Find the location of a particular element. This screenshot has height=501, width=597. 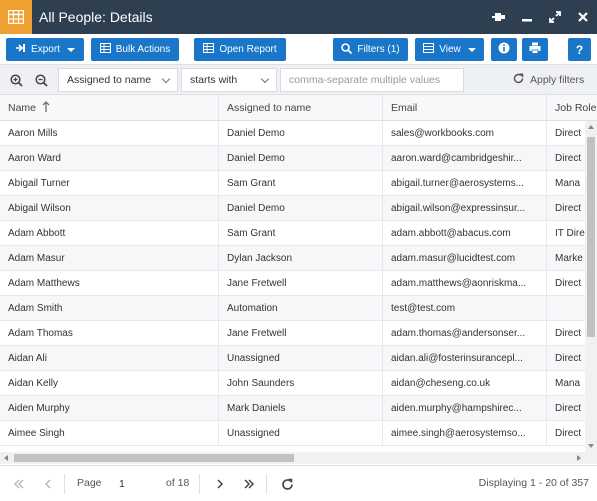

table-cell: Aiden Murphy is located at coordinates (109, 408).